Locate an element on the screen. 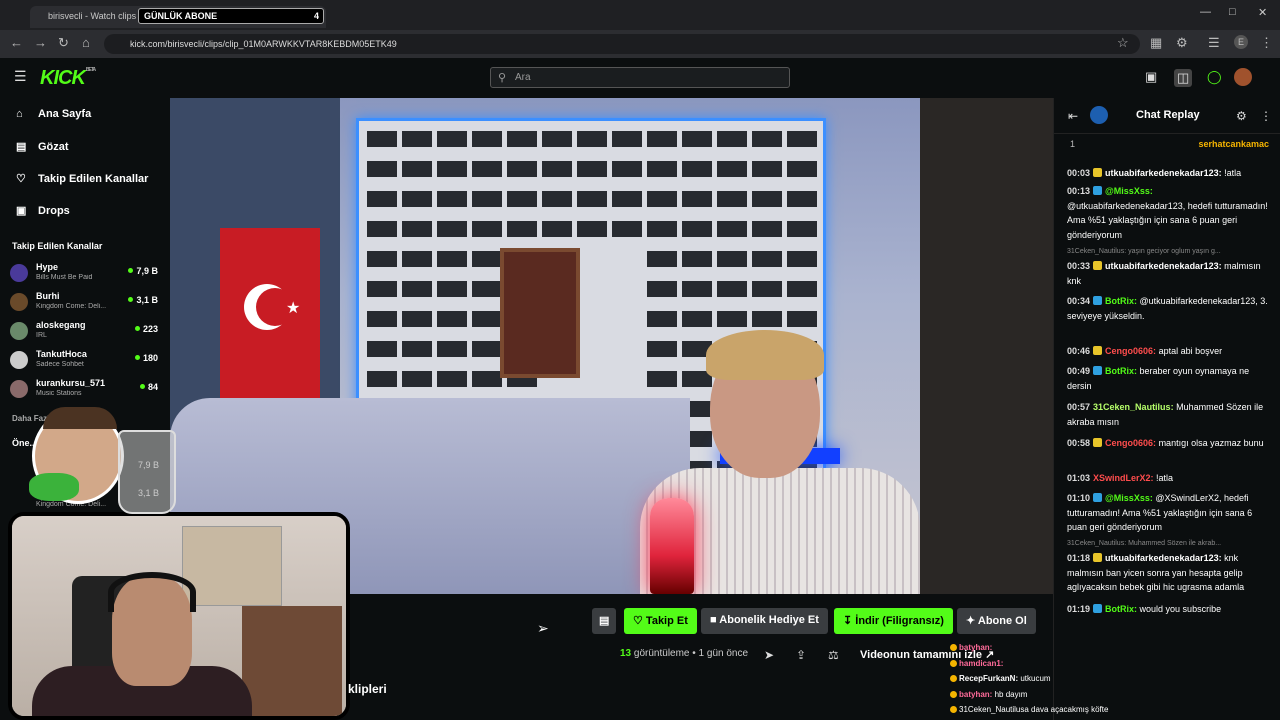  gift-sub-button: ■ Abonelik Hediye Et is located at coordinates (764, 621).